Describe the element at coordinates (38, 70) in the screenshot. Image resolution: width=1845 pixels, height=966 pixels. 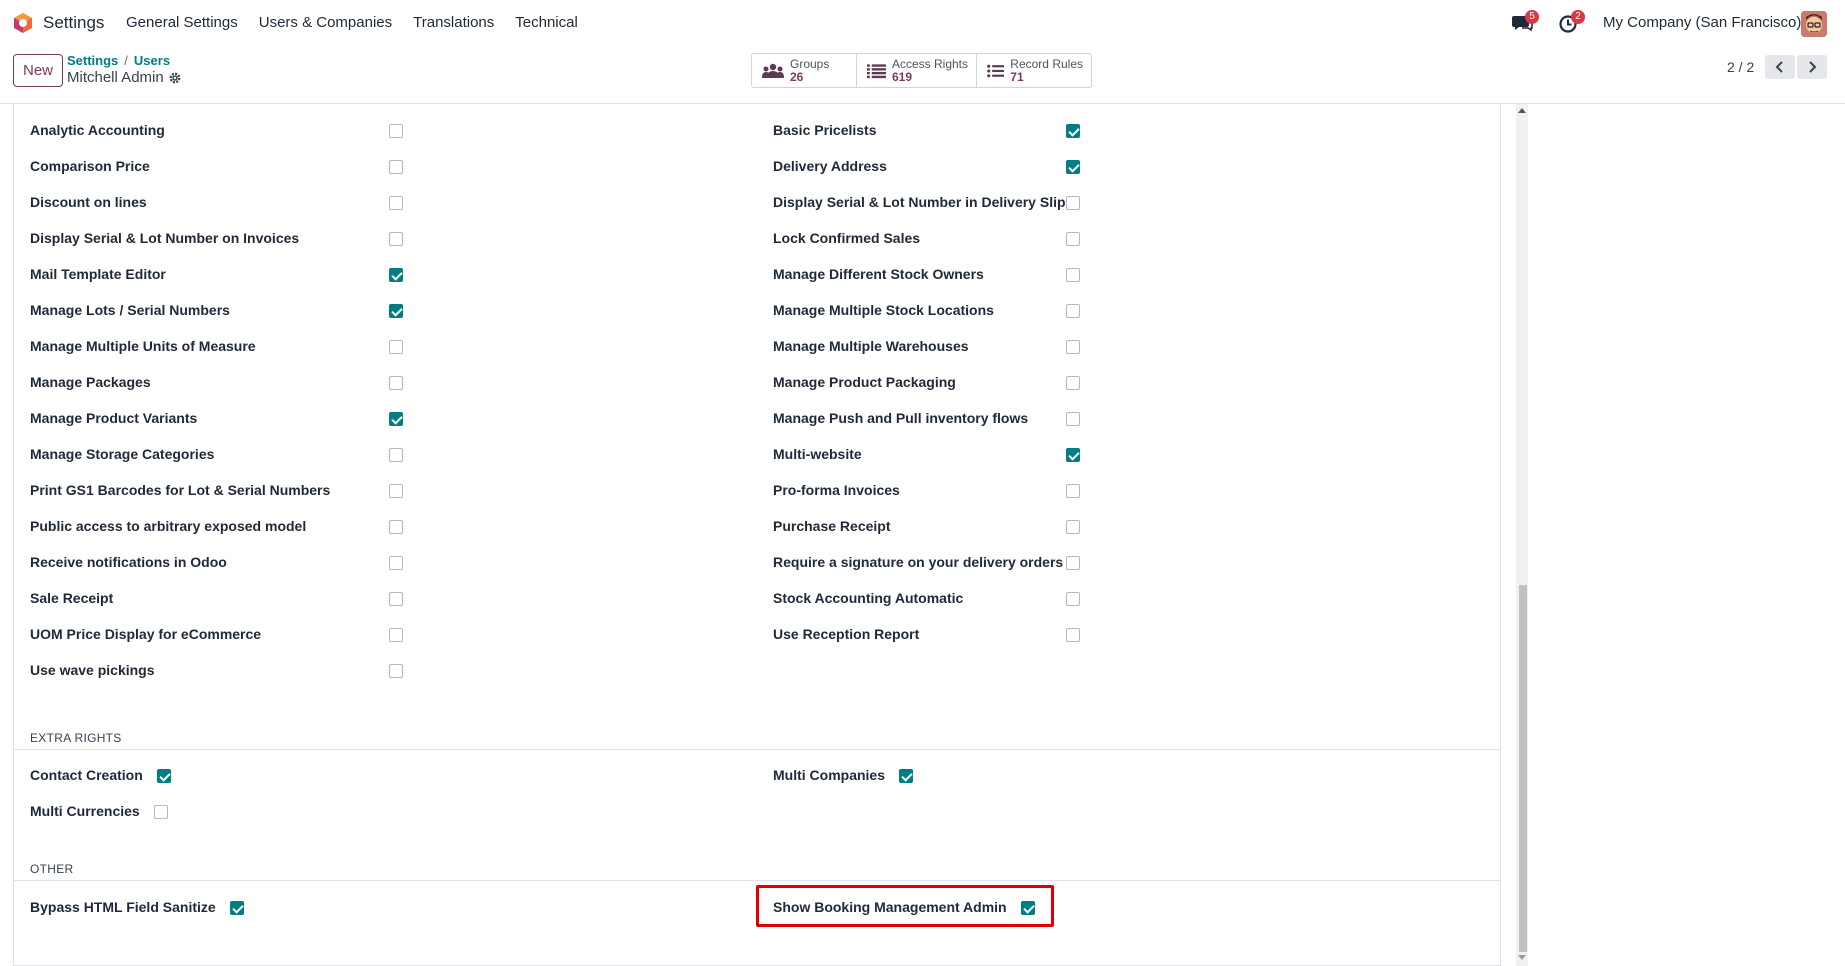
I see `new-button: New` at that location.